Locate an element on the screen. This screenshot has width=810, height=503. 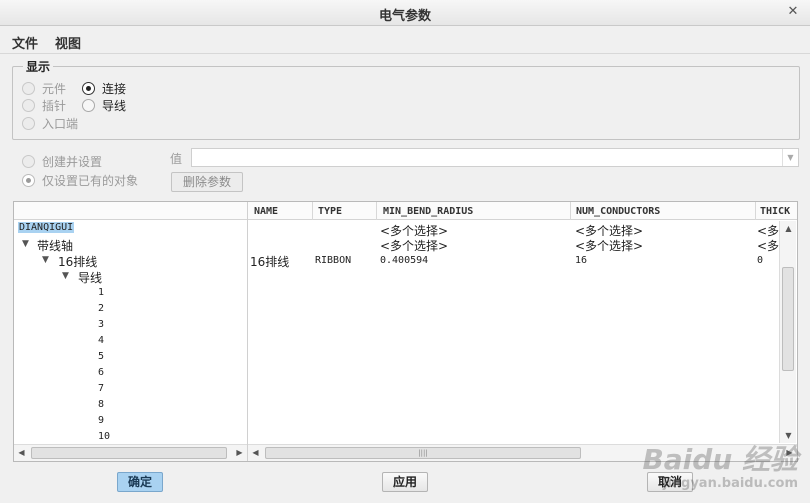
column-header-min-bend-radius: MIN_BEND_RADIUS is located at coordinates (428, 211).